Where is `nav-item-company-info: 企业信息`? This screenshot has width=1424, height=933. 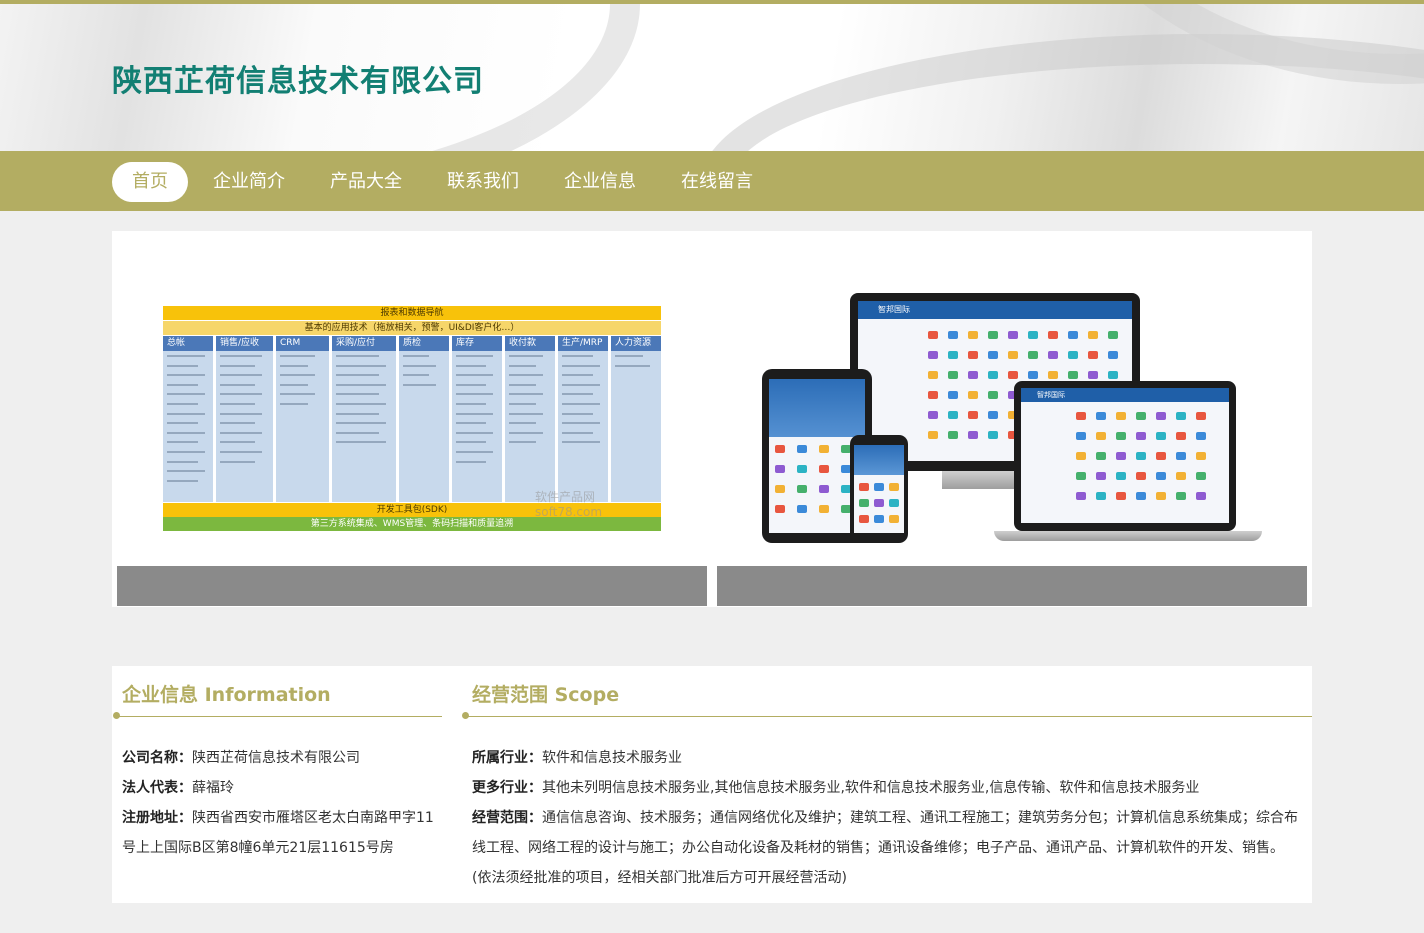
nav-item-company-info: 企业信息 is located at coordinates (600, 182).